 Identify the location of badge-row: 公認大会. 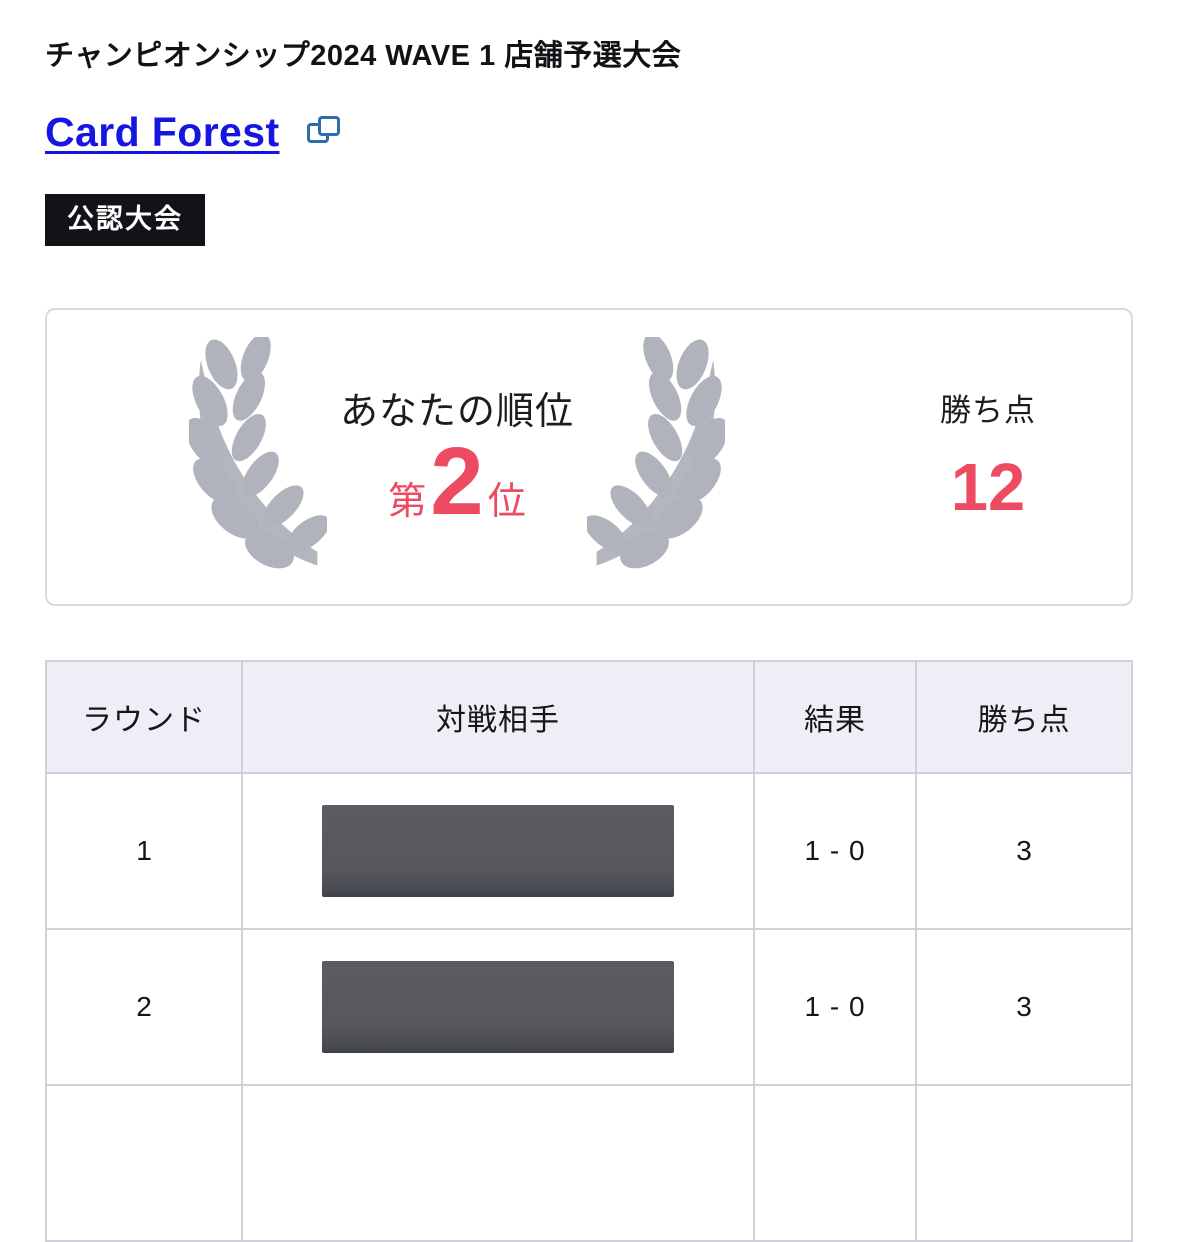
(589, 220).